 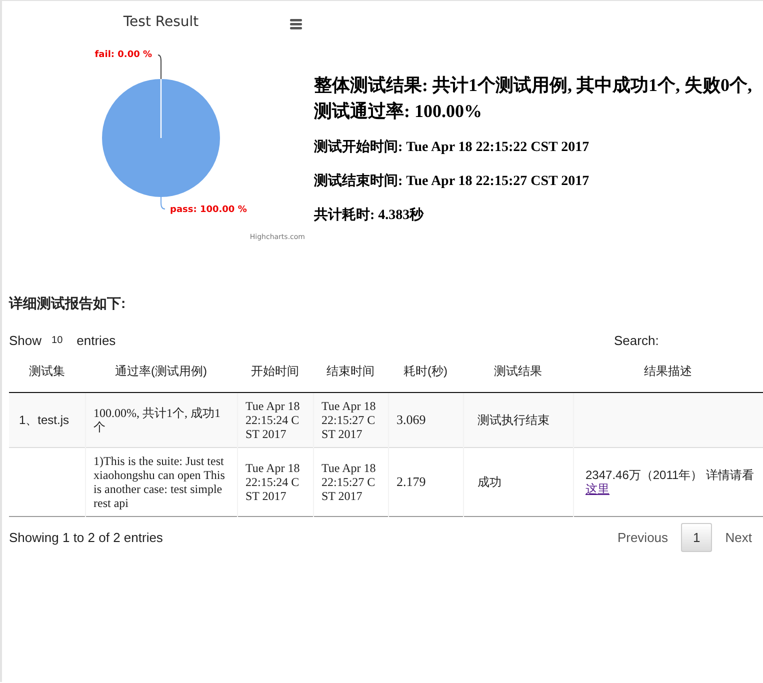 What do you see at coordinates (637, 340) in the screenshot?
I see `search-label: Search:` at bounding box center [637, 340].